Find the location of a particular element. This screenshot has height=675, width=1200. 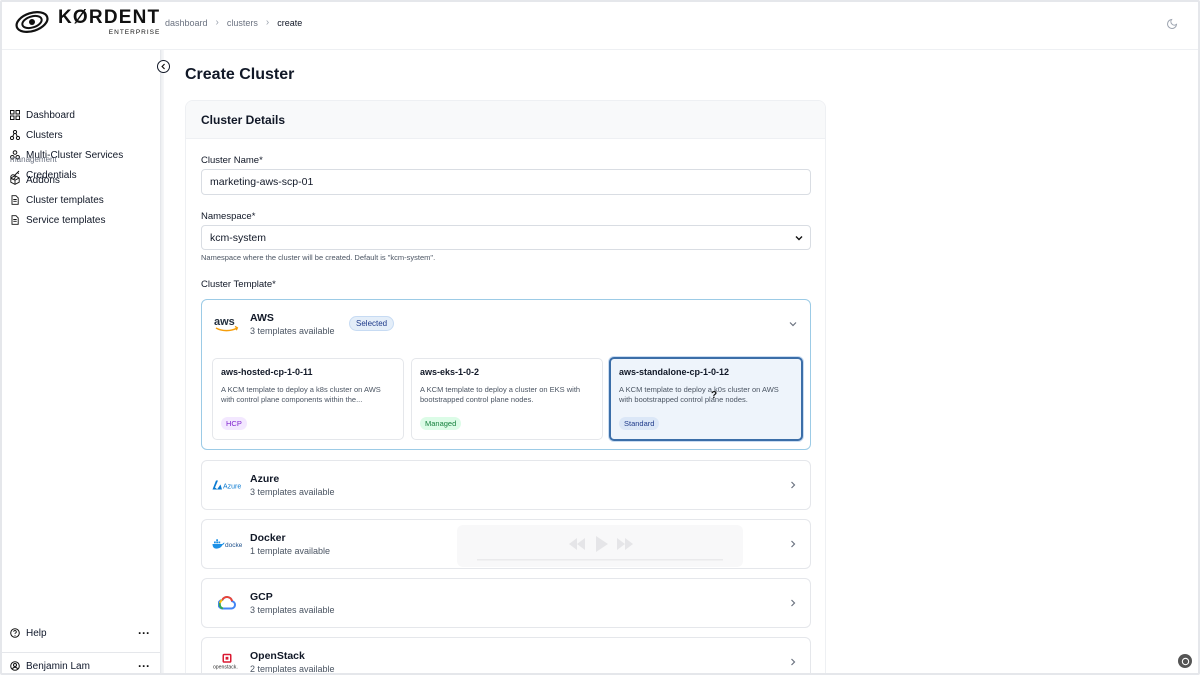

template-tag: Managed is located at coordinates (441, 423).